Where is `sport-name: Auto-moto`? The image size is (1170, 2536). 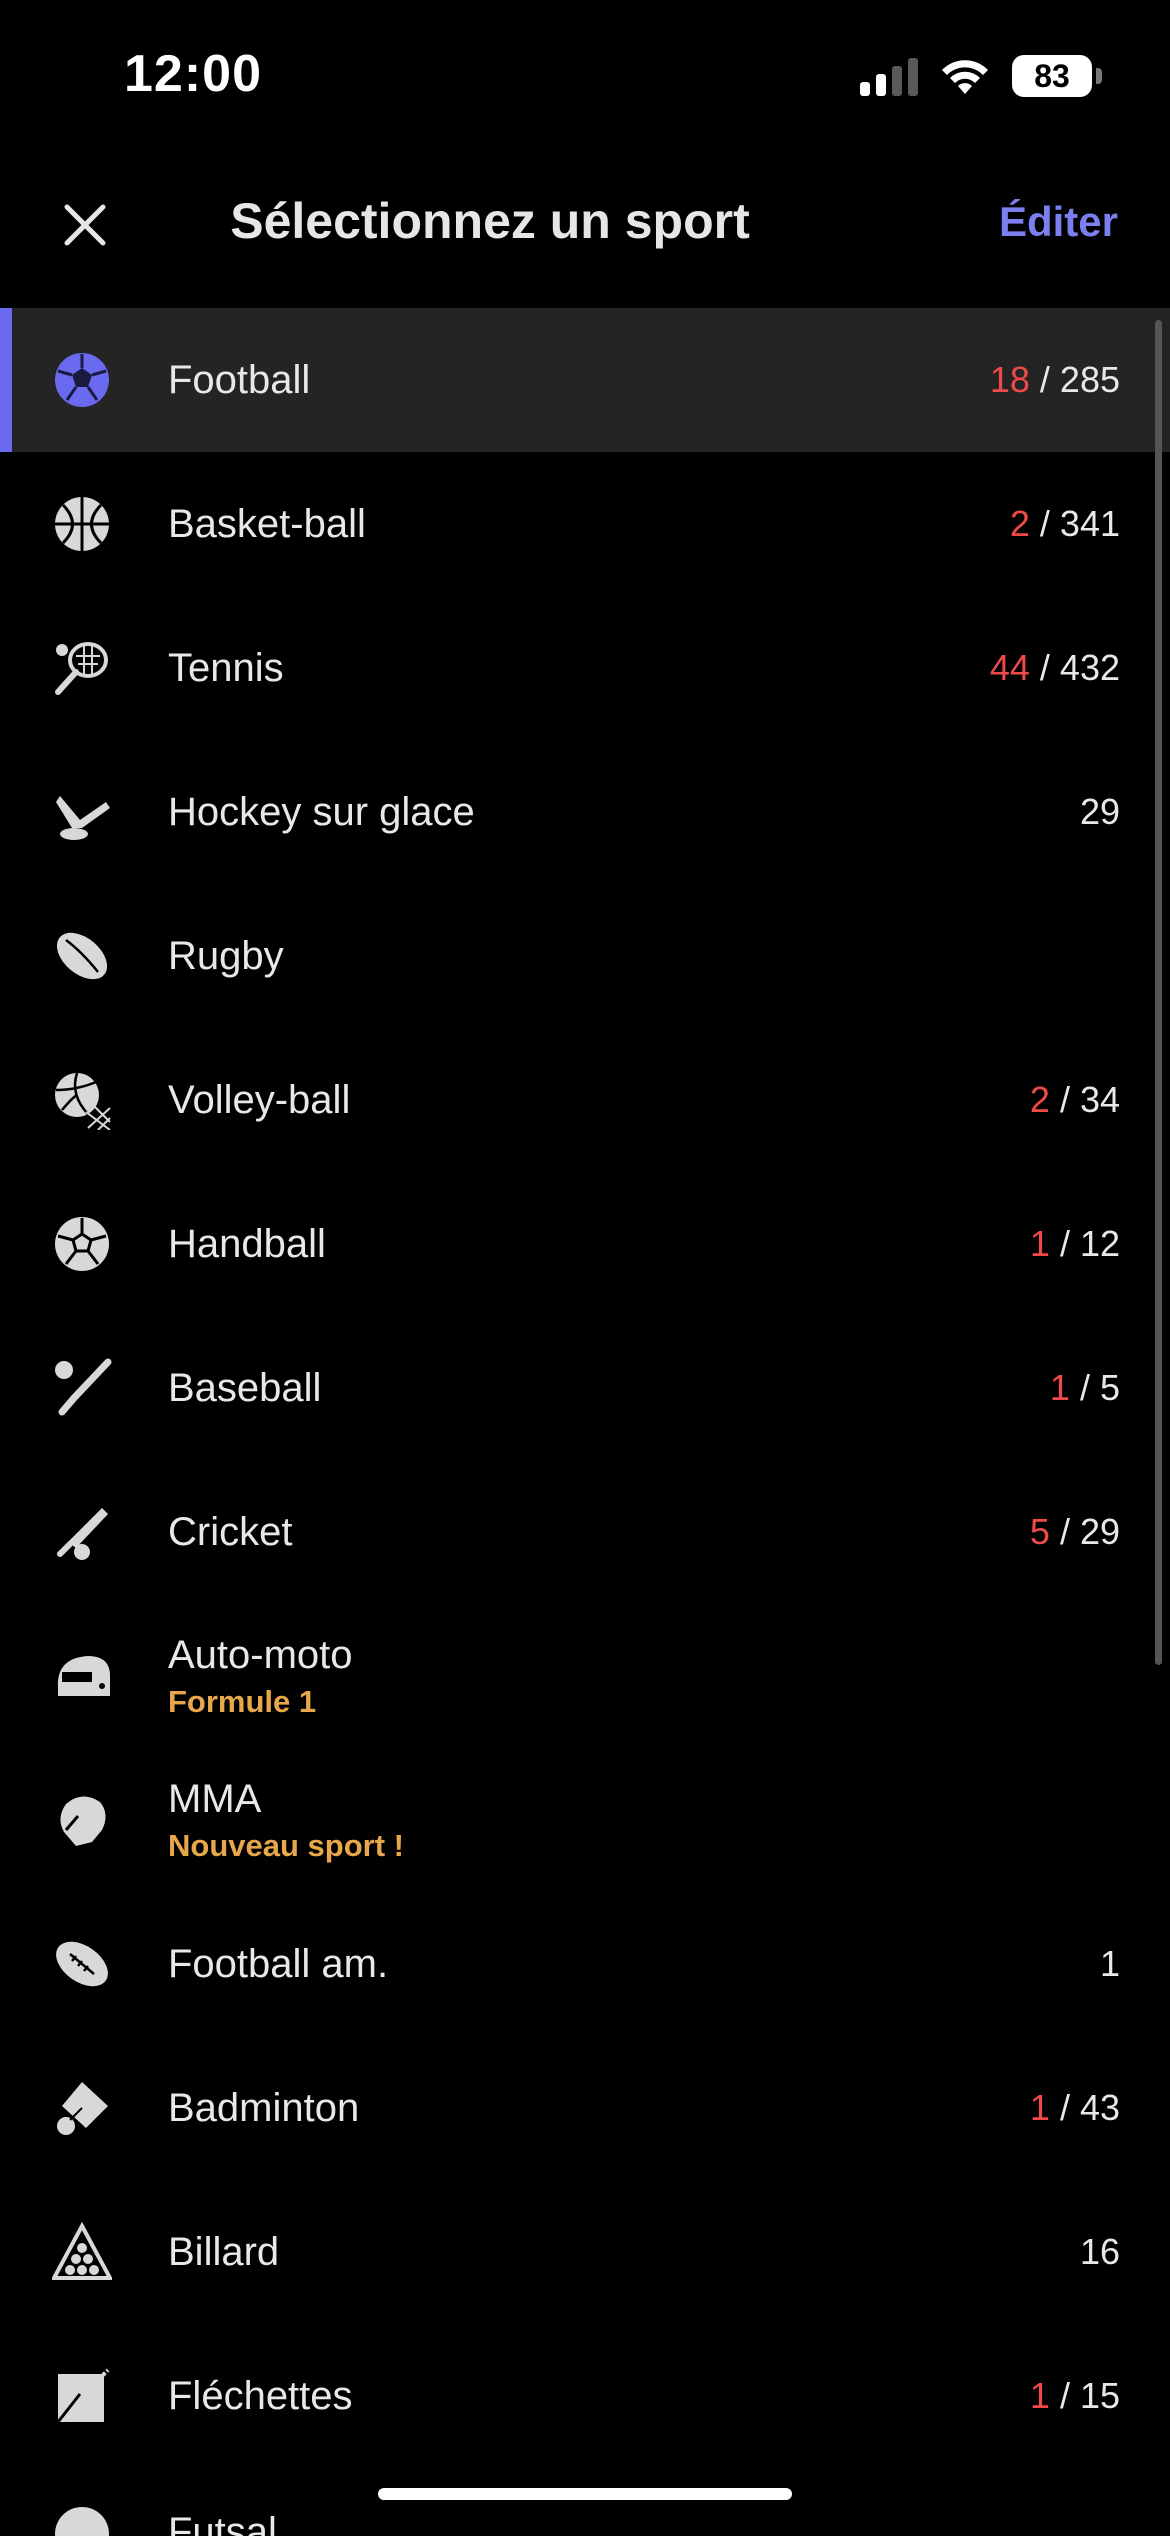 sport-name: Auto-moto is located at coordinates (260, 1654).